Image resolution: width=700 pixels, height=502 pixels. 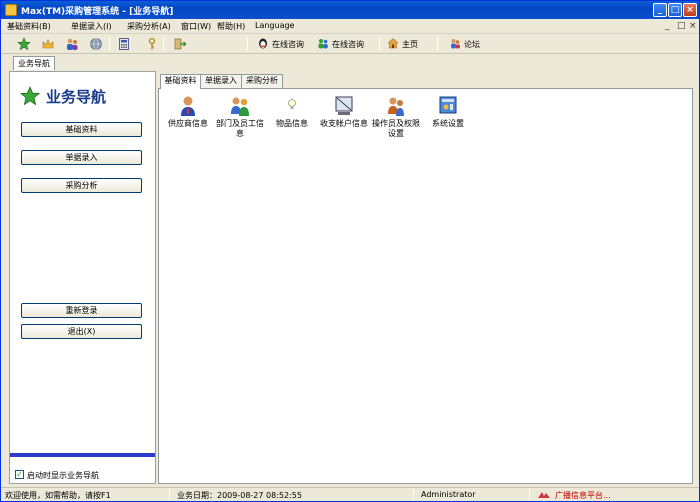 What do you see at coordinates (196, 26) in the screenshot?
I see `menu-window: 窗口(W)` at bounding box center [196, 26].